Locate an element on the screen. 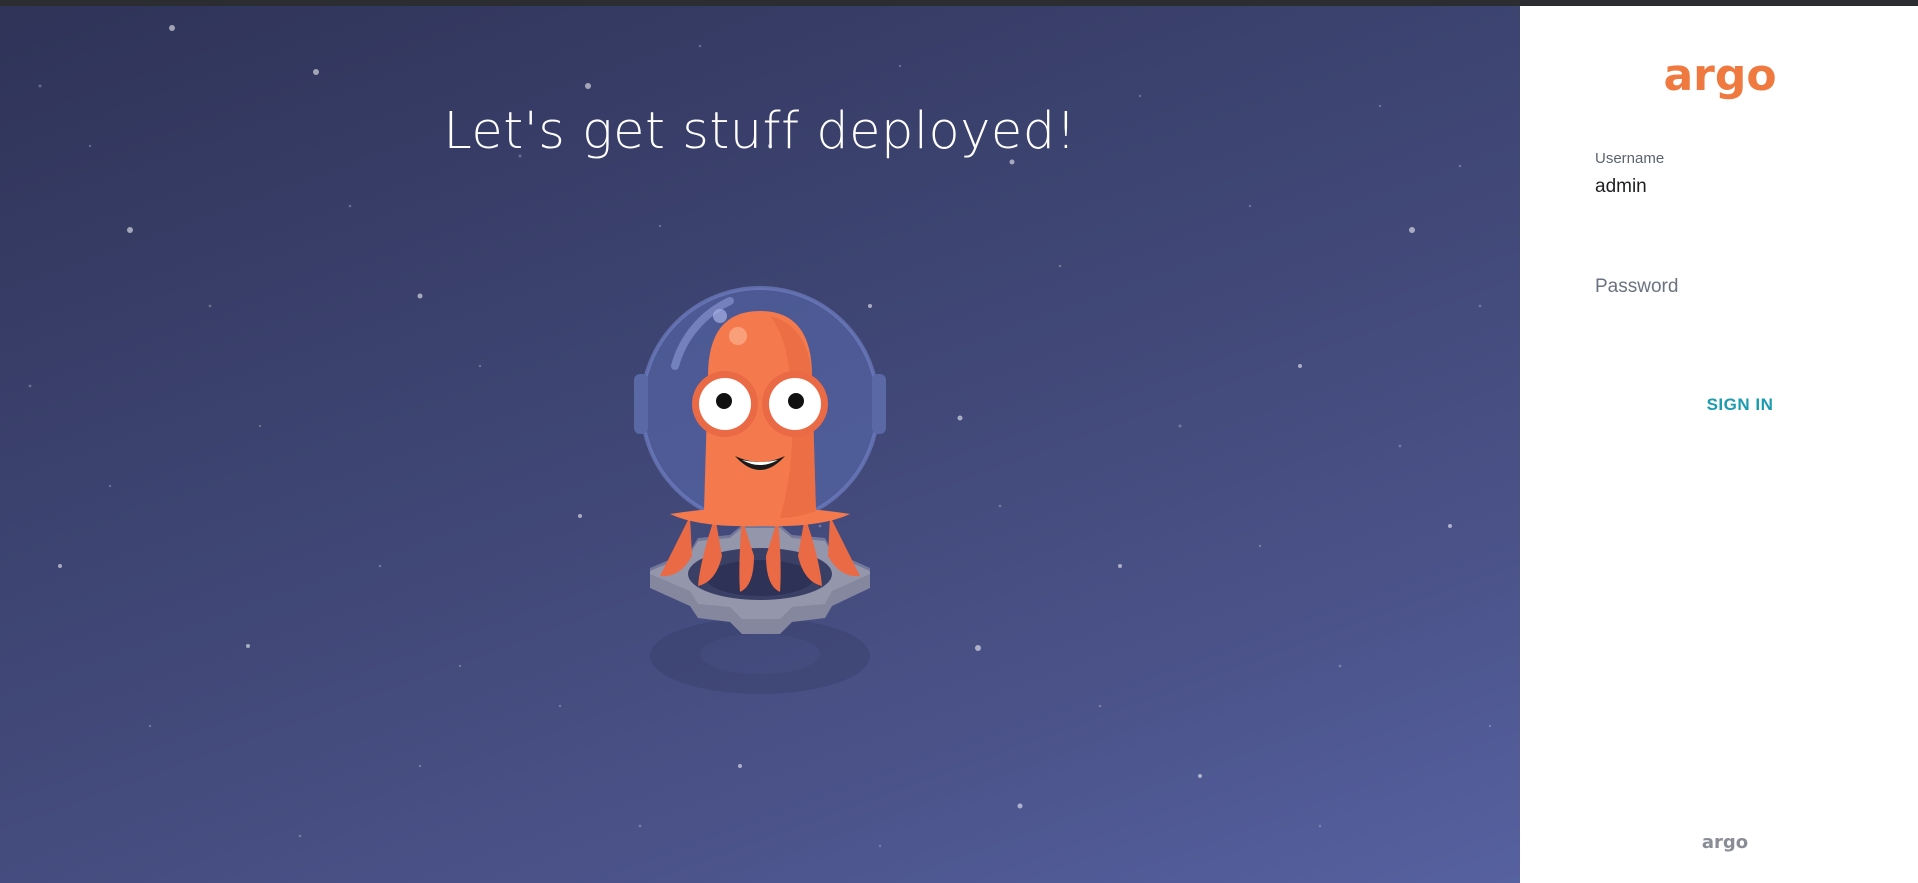 This screenshot has width=1918, height=883. argo-logo-text: argo is located at coordinates (1719, 77).